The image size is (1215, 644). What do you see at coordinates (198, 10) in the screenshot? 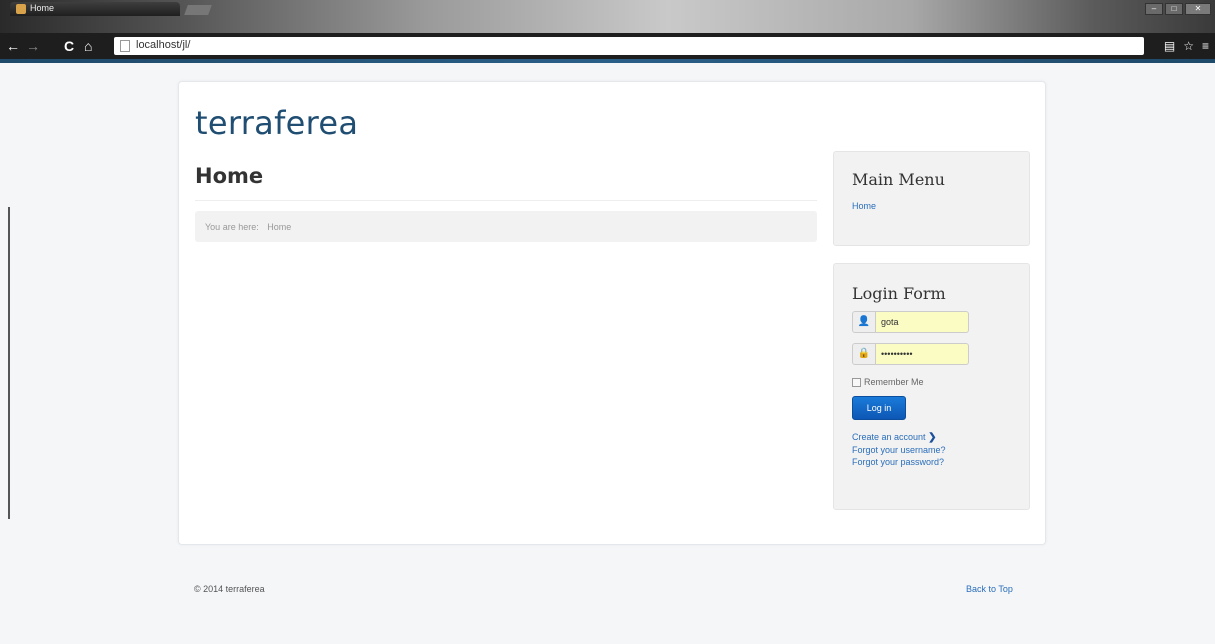
I see `new-tab-button` at bounding box center [198, 10].